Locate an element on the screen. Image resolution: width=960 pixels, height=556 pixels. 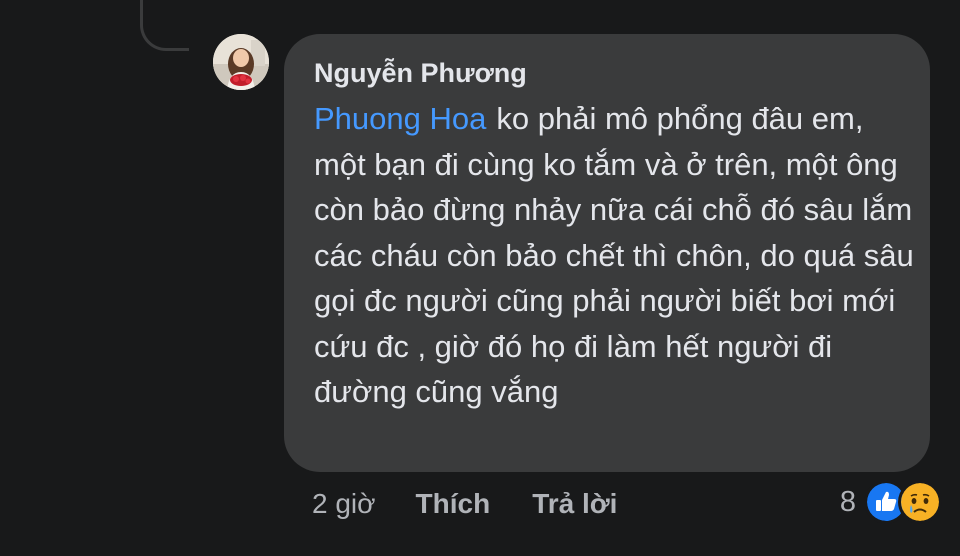
comment-actions: 2 giờ Thích Trả lời is located at coordinates (464, 504).